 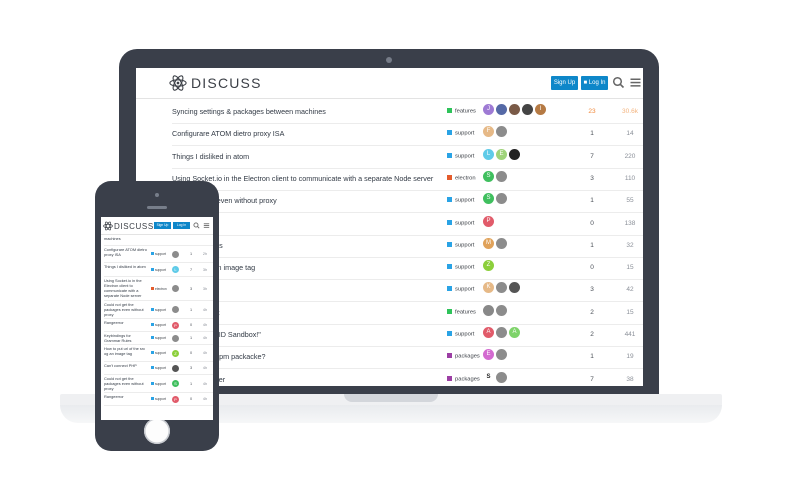 I want to click on phone-topic-title: Can't connect PHP, so click(x=126, y=365).